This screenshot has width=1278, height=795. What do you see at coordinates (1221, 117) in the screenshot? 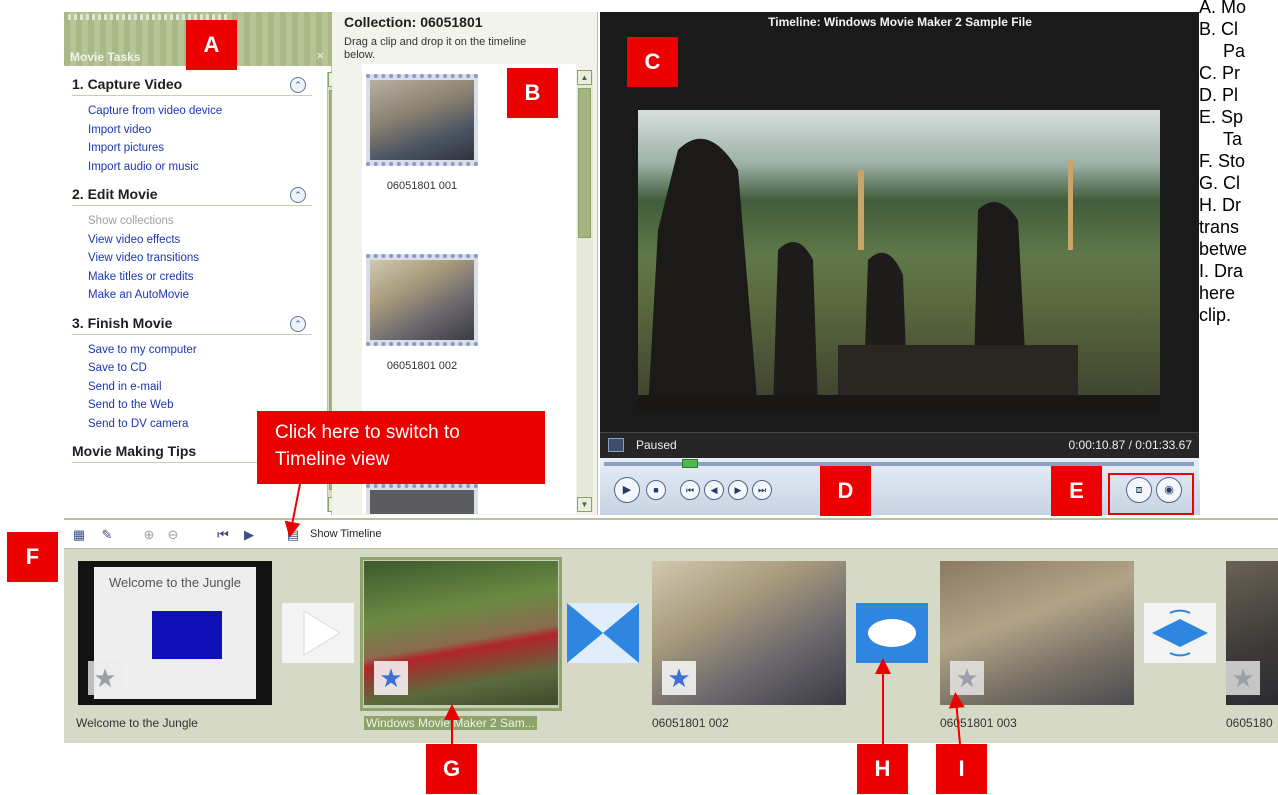
I see `legend-line: E. Sp` at bounding box center [1221, 117].